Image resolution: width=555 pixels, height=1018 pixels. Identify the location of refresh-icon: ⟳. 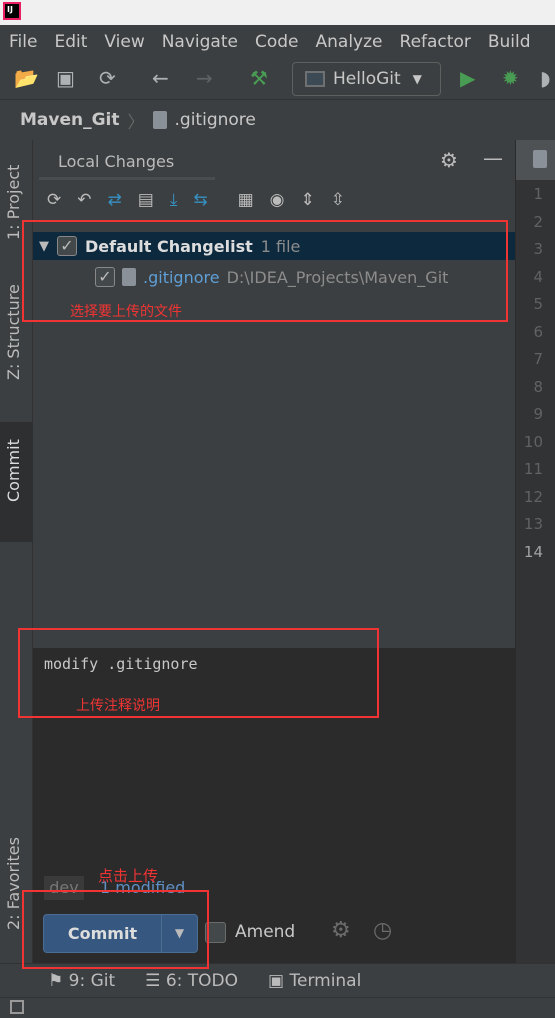
(54, 200).